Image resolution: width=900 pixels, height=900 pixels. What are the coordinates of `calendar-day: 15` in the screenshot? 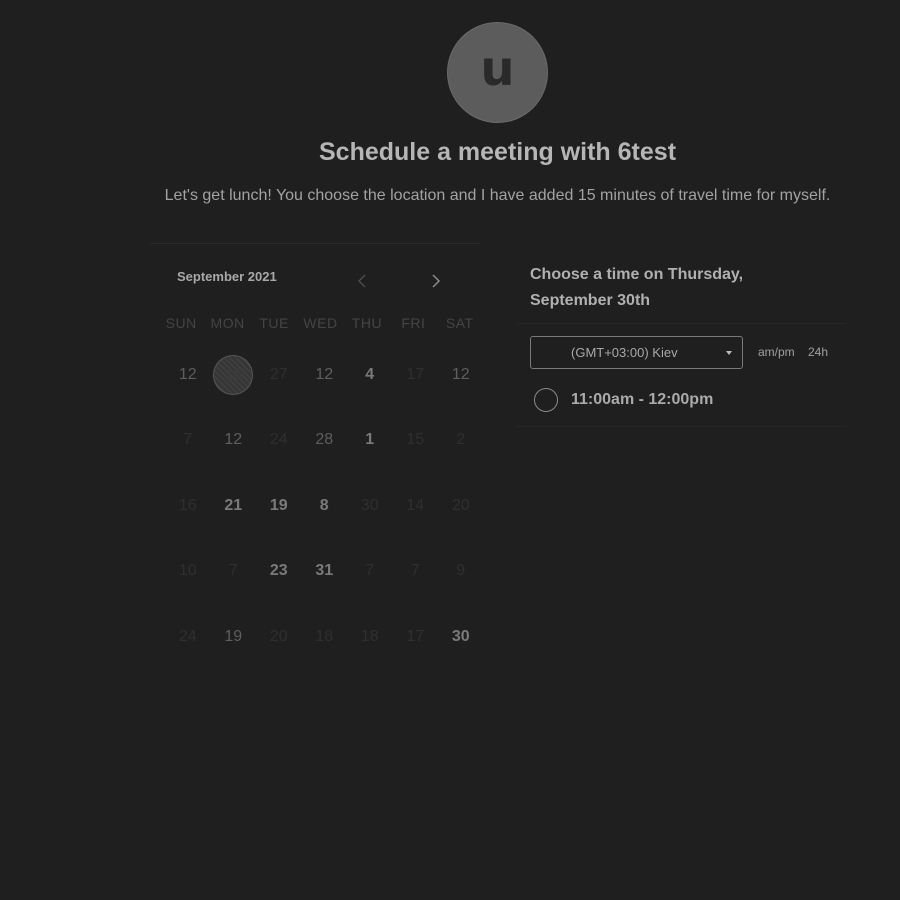 It's located at (416, 441).